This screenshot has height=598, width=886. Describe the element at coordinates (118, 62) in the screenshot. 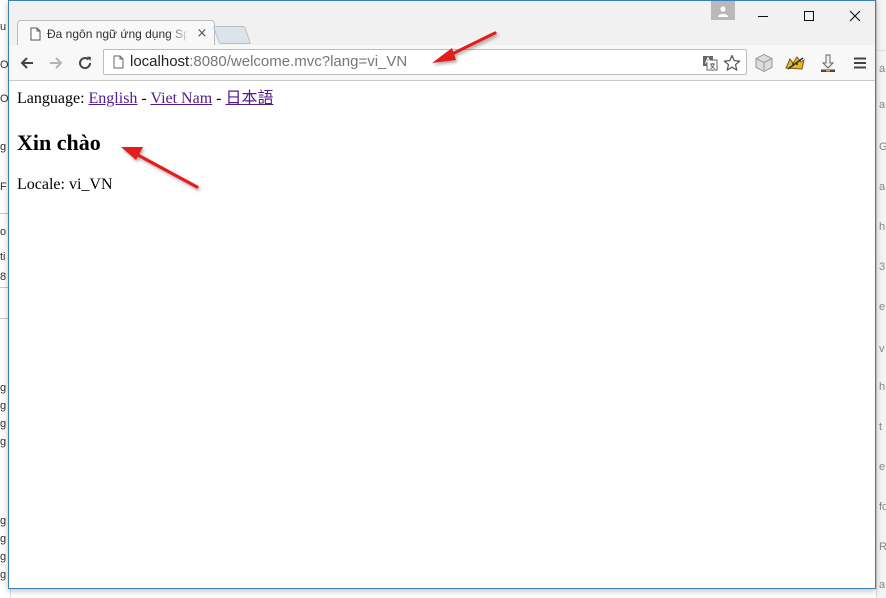

I see `page-info-icon` at that location.